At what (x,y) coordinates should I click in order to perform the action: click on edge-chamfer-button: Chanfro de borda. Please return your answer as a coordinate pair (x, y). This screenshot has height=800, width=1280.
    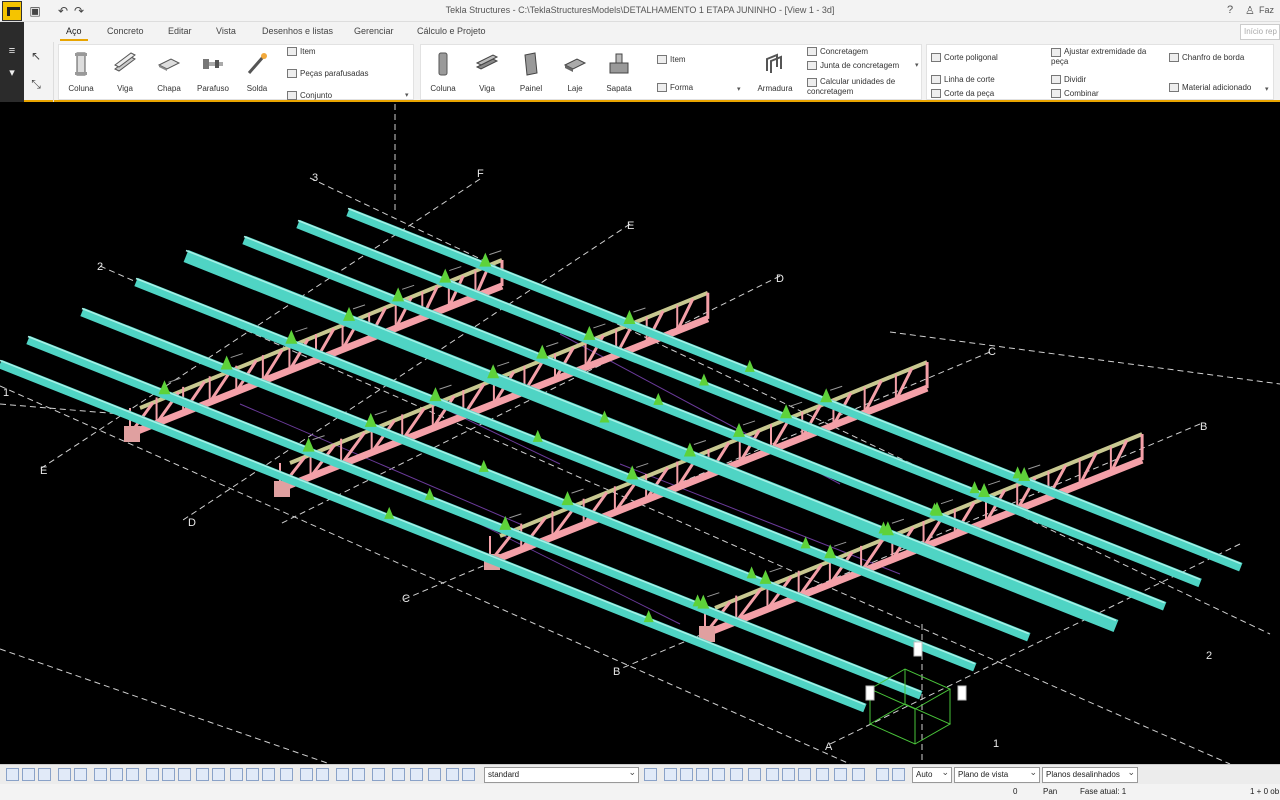
    Looking at the image, I should click on (1206, 58).